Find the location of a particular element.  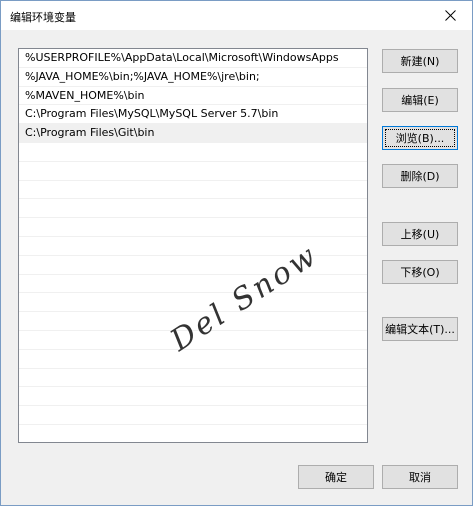

close-button is located at coordinates (450, 15).